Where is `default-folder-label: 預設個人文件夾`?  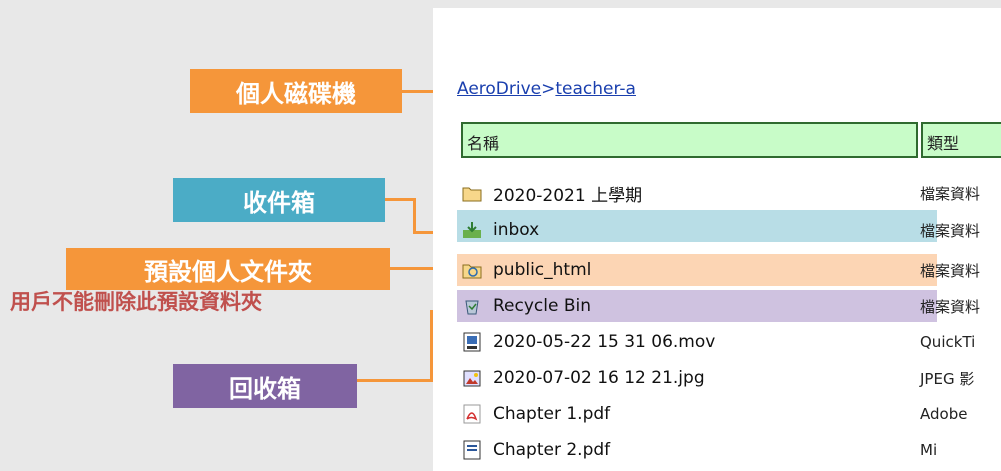 default-folder-label: 預設個人文件夾 is located at coordinates (228, 269).